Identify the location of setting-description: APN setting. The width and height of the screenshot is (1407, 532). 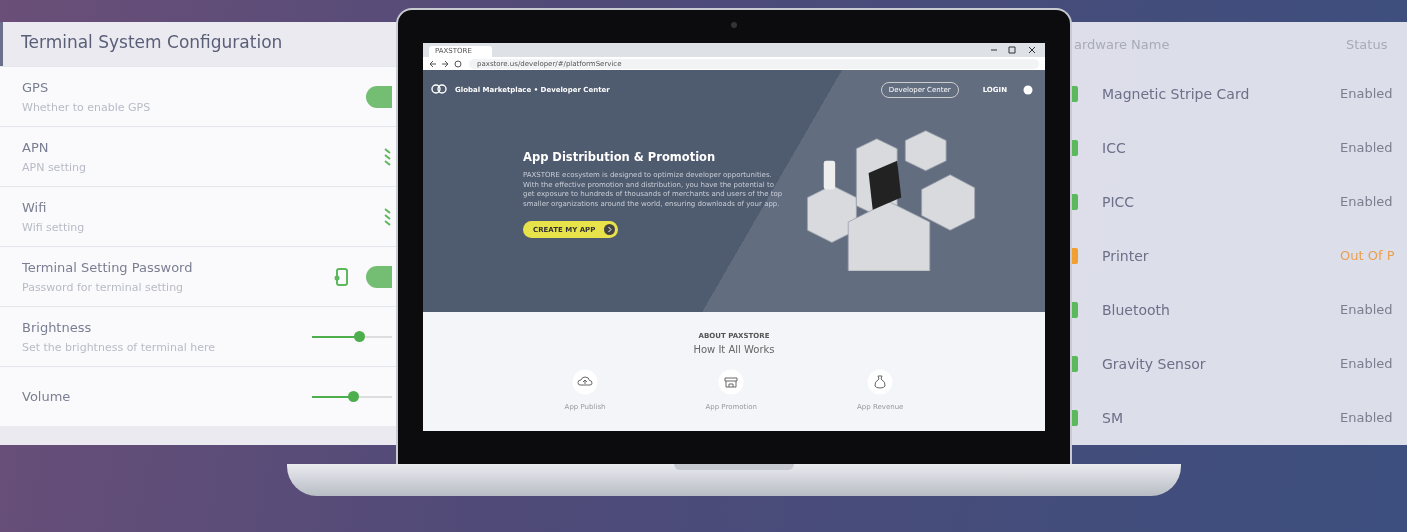
(55, 167).